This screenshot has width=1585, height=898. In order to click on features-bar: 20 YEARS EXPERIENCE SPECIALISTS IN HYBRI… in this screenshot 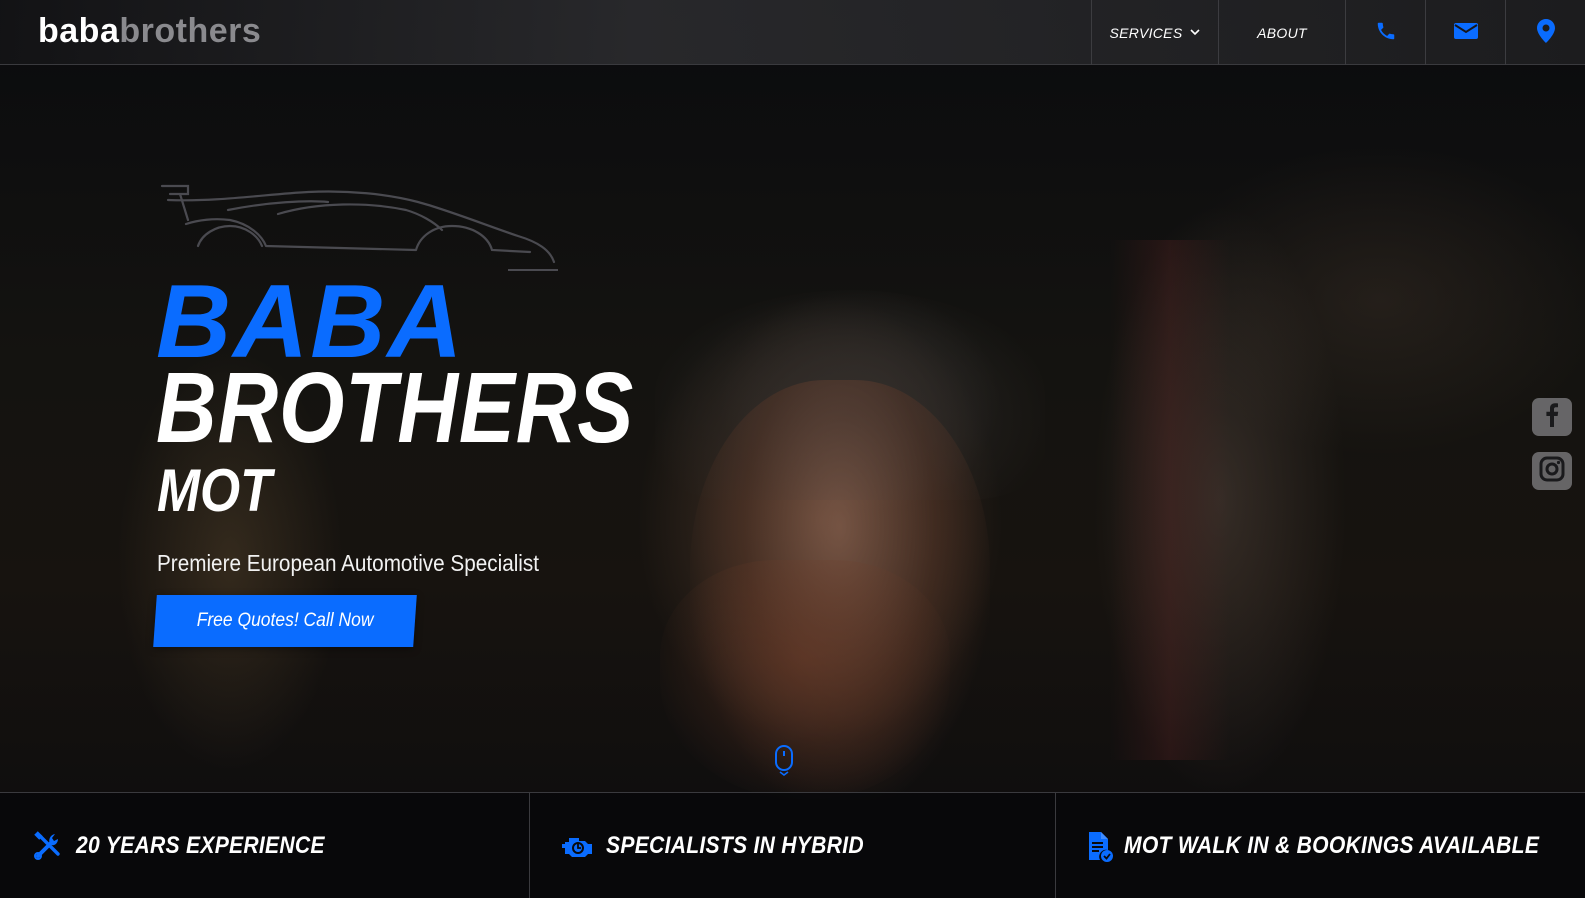, I will do `click(792, 845)`.